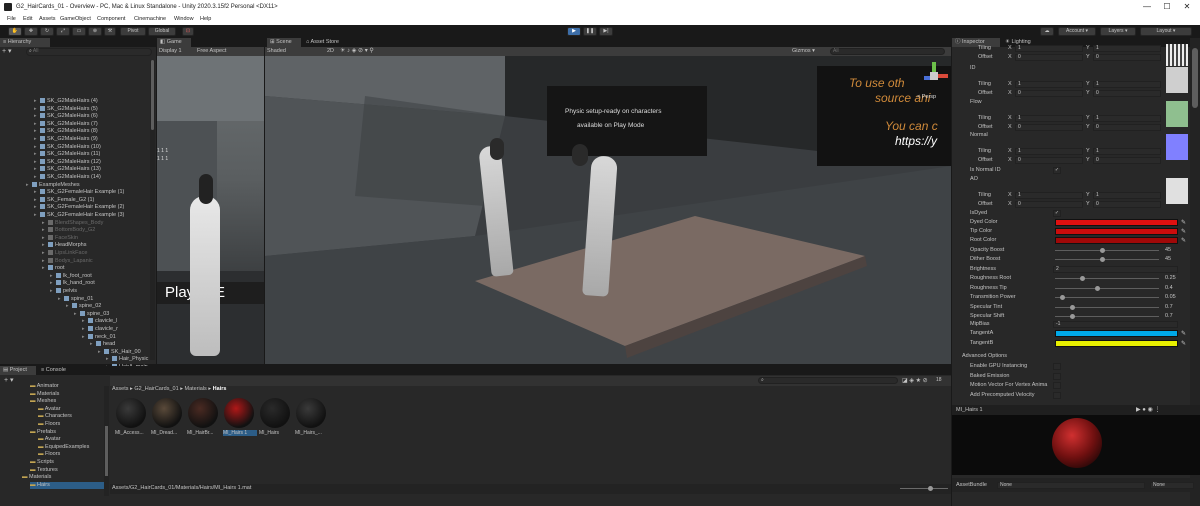 This screenshot has width=1200, height=506. What do you see at coordinates (152, 210) in the screenshot?
I see `hierarchy-scrollbar` at bounding box center [152, 210].